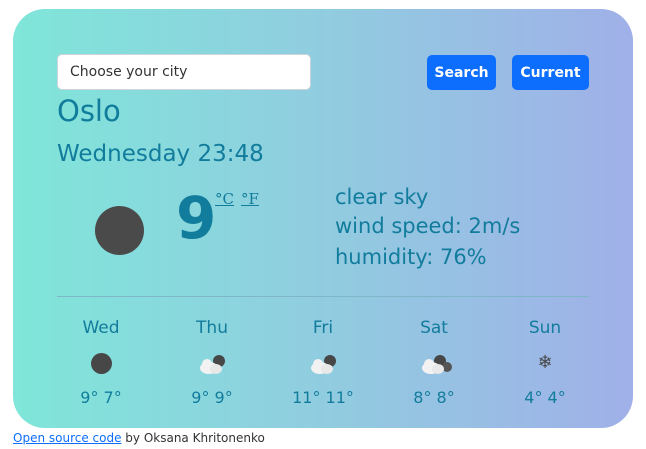  I want to click on forecast-temps: 8° 8°, so click(434, 397).